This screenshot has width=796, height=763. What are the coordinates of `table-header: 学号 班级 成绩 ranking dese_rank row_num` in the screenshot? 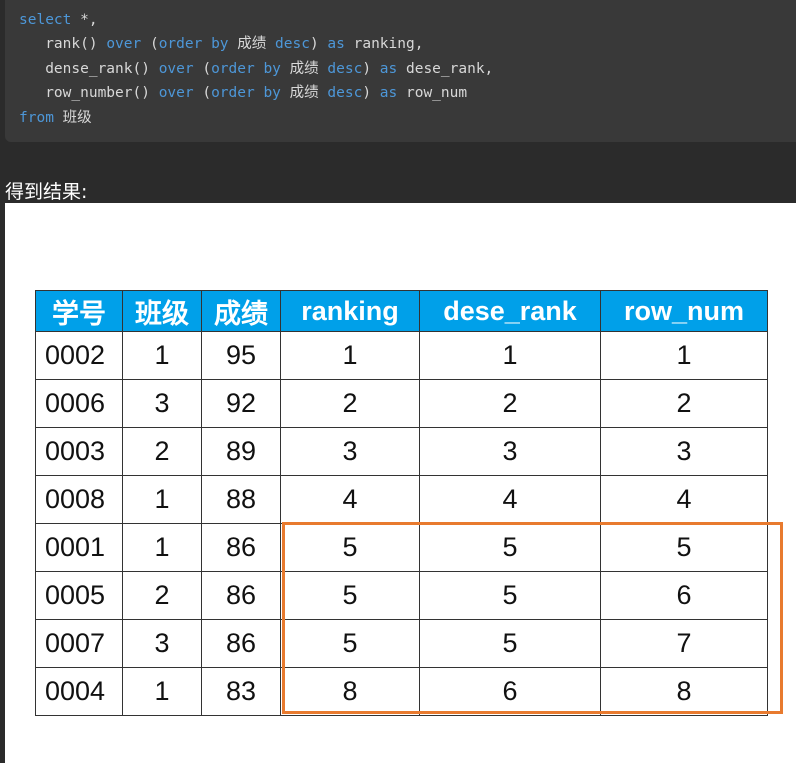 It's located at (401, 311).